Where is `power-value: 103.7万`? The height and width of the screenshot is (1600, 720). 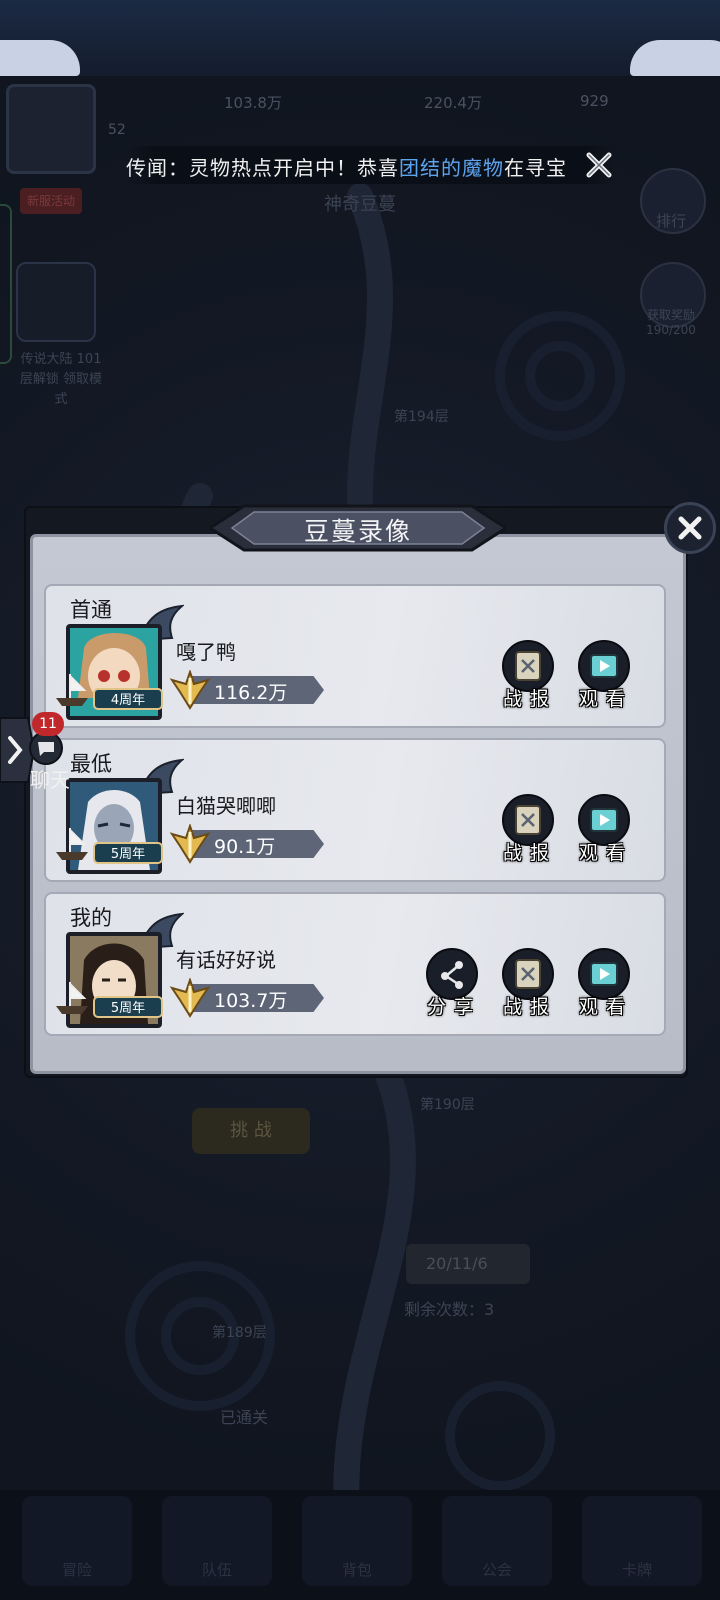 power-value: 103.7万 is located at coordinates (251, 1001).